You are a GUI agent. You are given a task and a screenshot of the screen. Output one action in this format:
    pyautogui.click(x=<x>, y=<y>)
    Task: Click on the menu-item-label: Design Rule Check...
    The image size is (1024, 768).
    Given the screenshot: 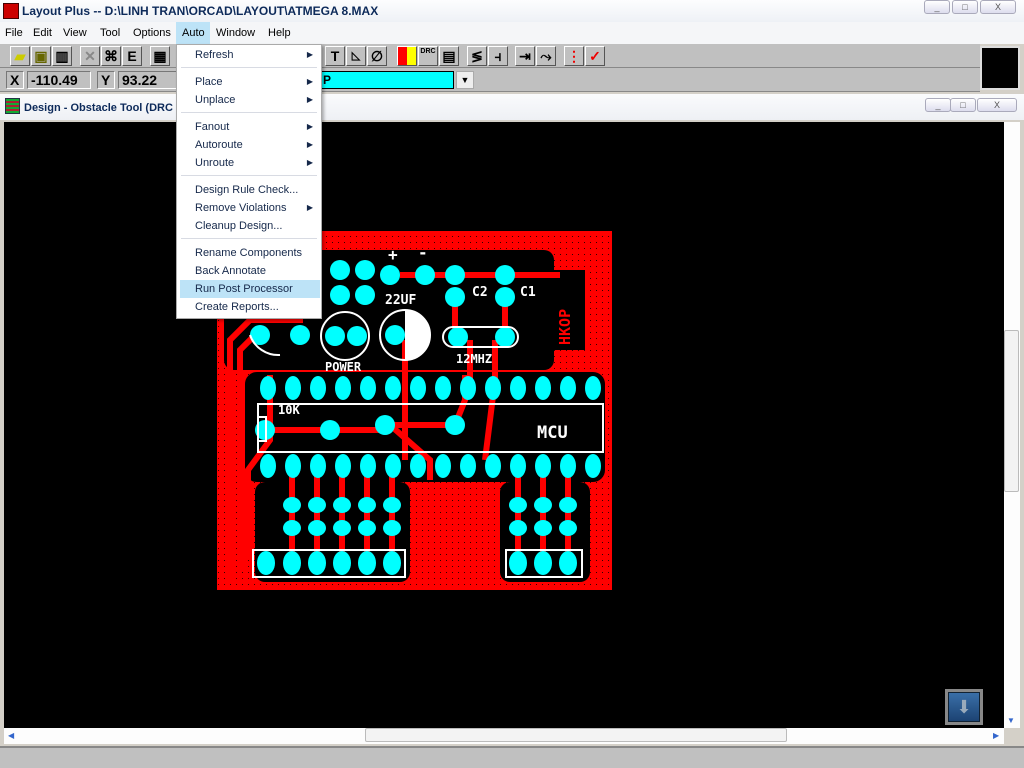 What is the action you would take?
    pyautogui.click(x=247, y=190)
    